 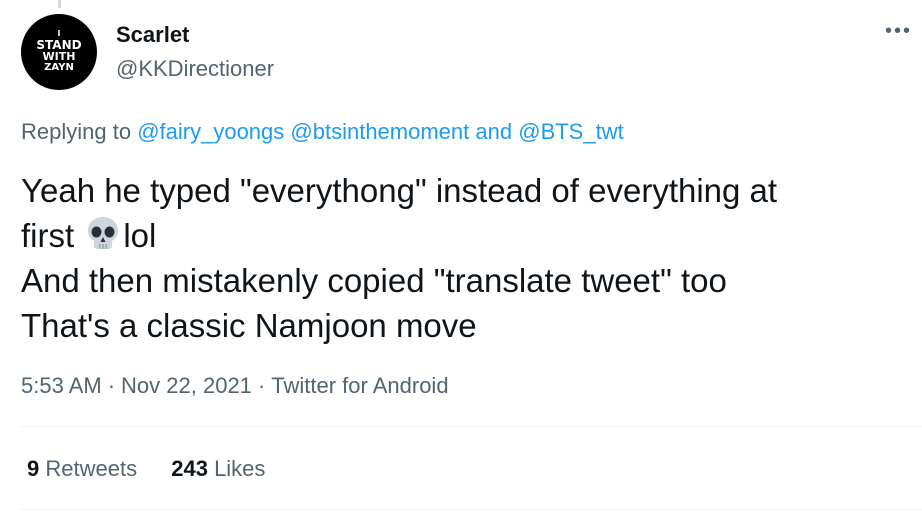 I want to click on author-username: @KKDirectioner, so click(x=195, y=69).